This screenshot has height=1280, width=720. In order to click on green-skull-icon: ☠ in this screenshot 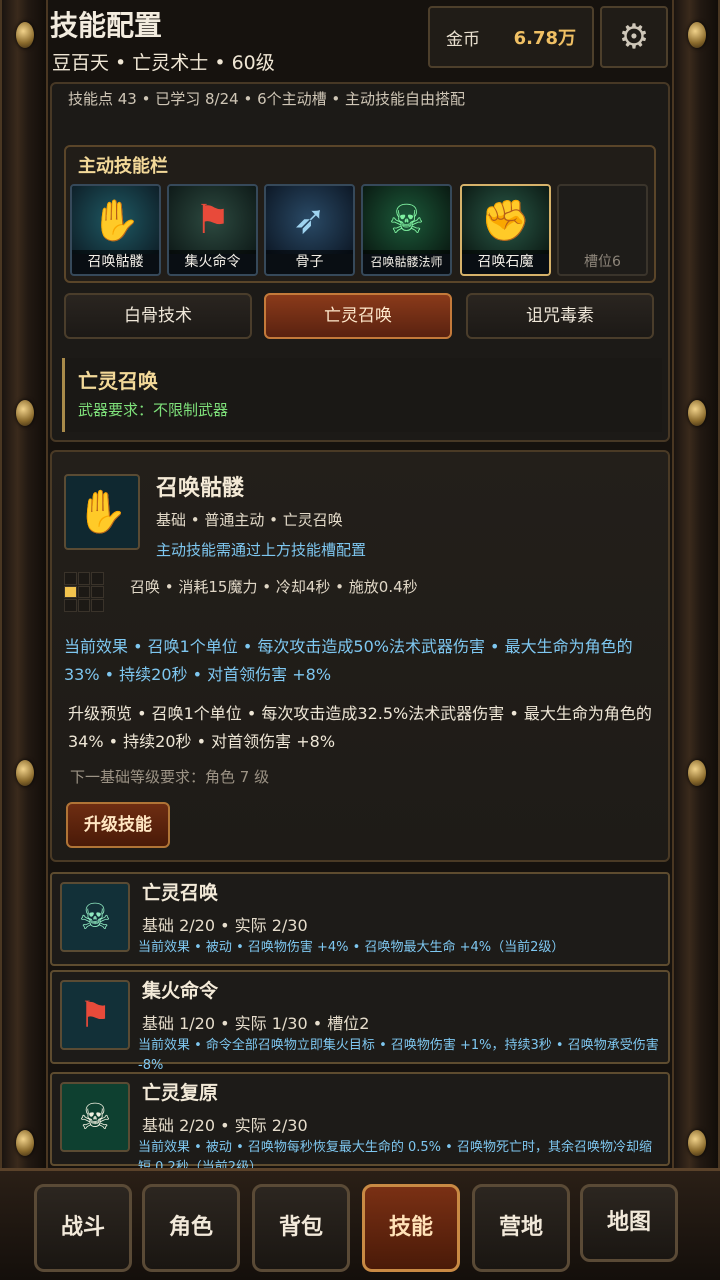, I will do `click(95, 1117)`.